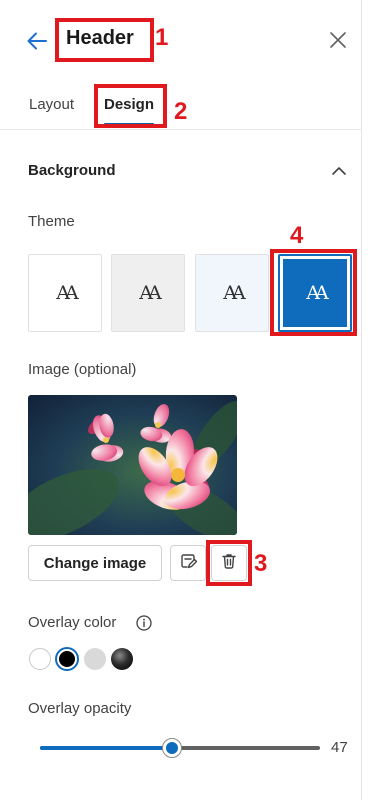 This screenshot has width=370, height=800. Describe the element at coordinates (171, 748) in the screenshot. I see `slider-thumb` at that location.